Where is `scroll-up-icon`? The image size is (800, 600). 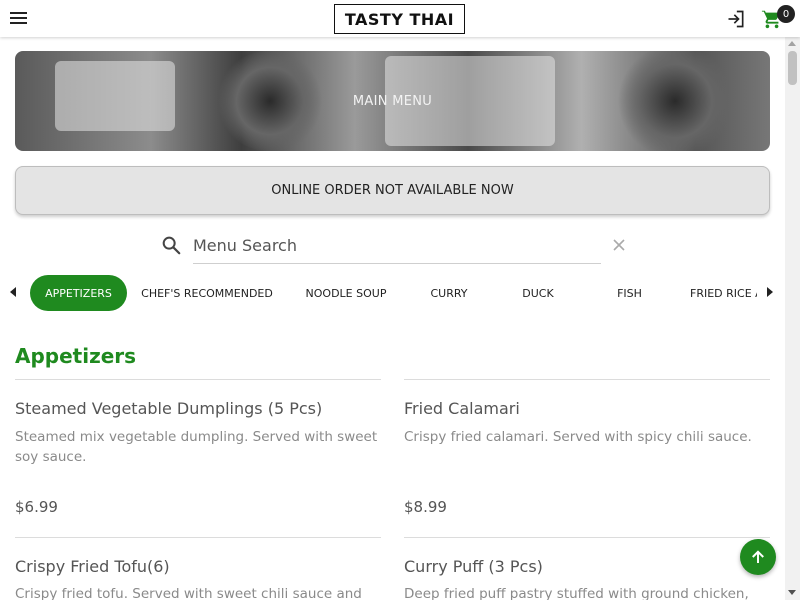 scroll-up-icon is located at coordinates (792, 43).